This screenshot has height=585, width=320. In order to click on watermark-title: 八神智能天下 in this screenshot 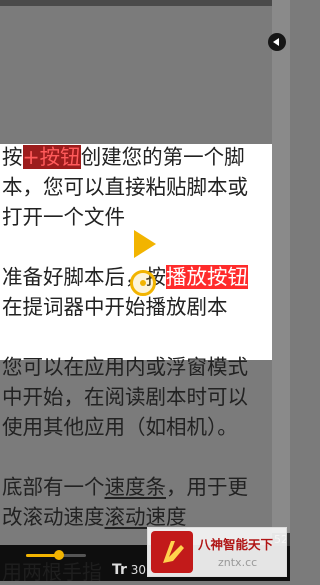, I will do `click(236, 544)`.